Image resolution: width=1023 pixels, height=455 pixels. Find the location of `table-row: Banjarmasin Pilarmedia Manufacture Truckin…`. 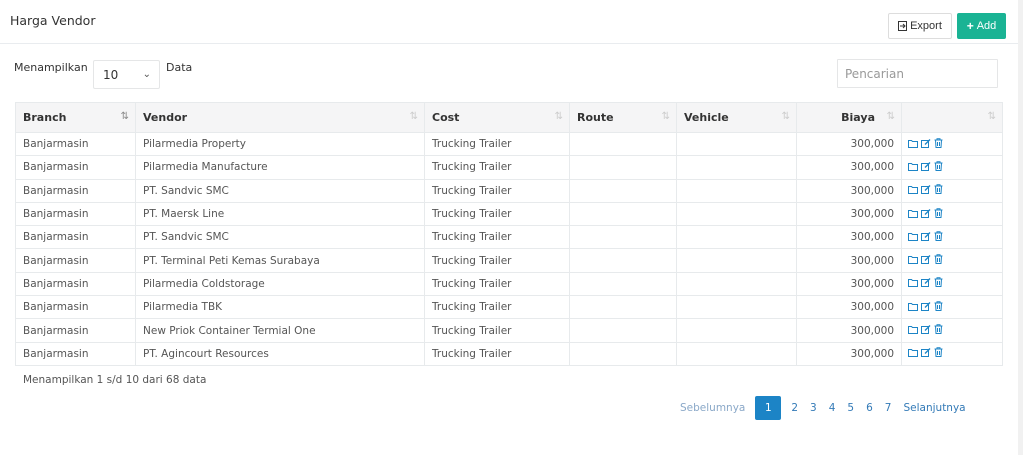

table-row: Banjarmasin Pilarmedia Manufacture Truckin… is located at coordinates (509, 167).